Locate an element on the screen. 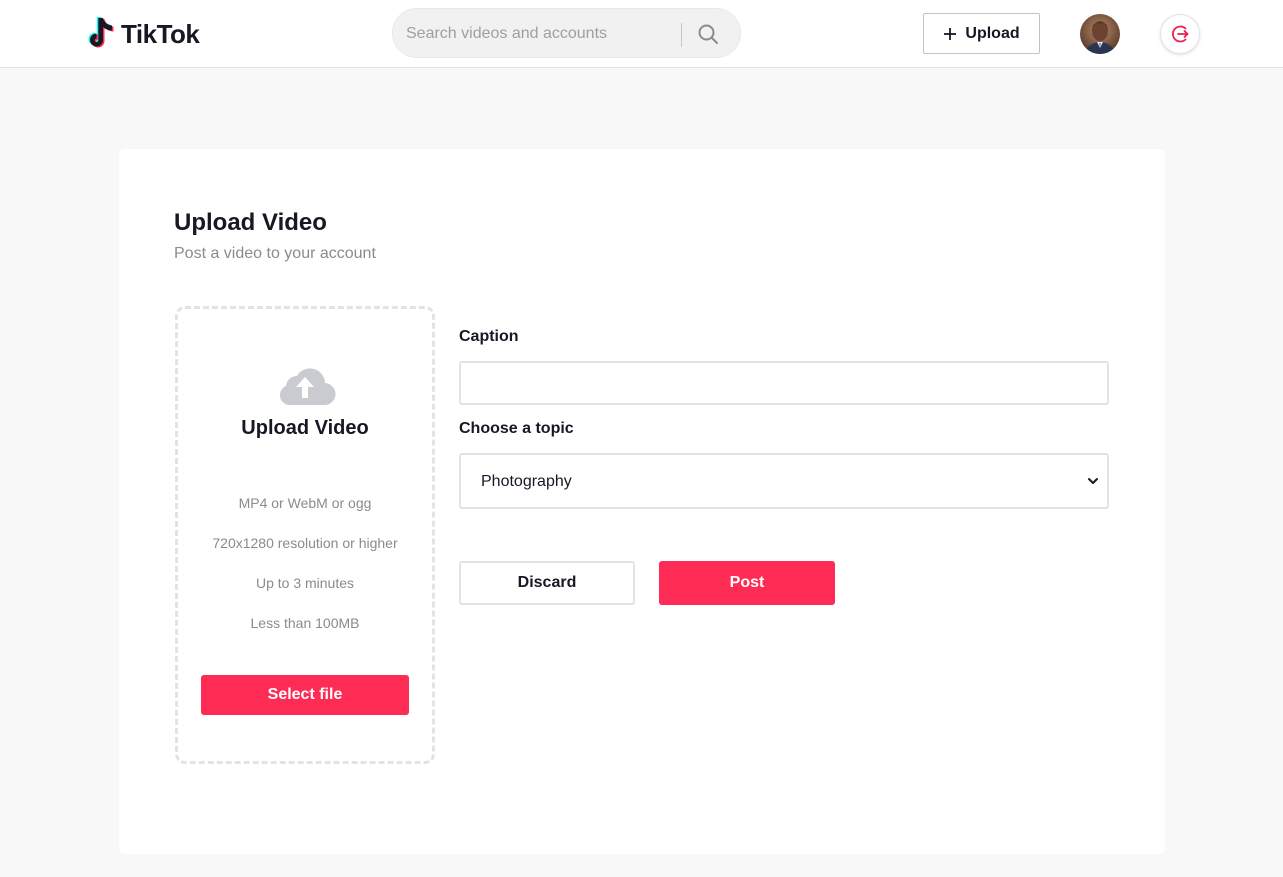 This screenshot has width=1283, height=877. search-divider is located at coordinates (681, 35).